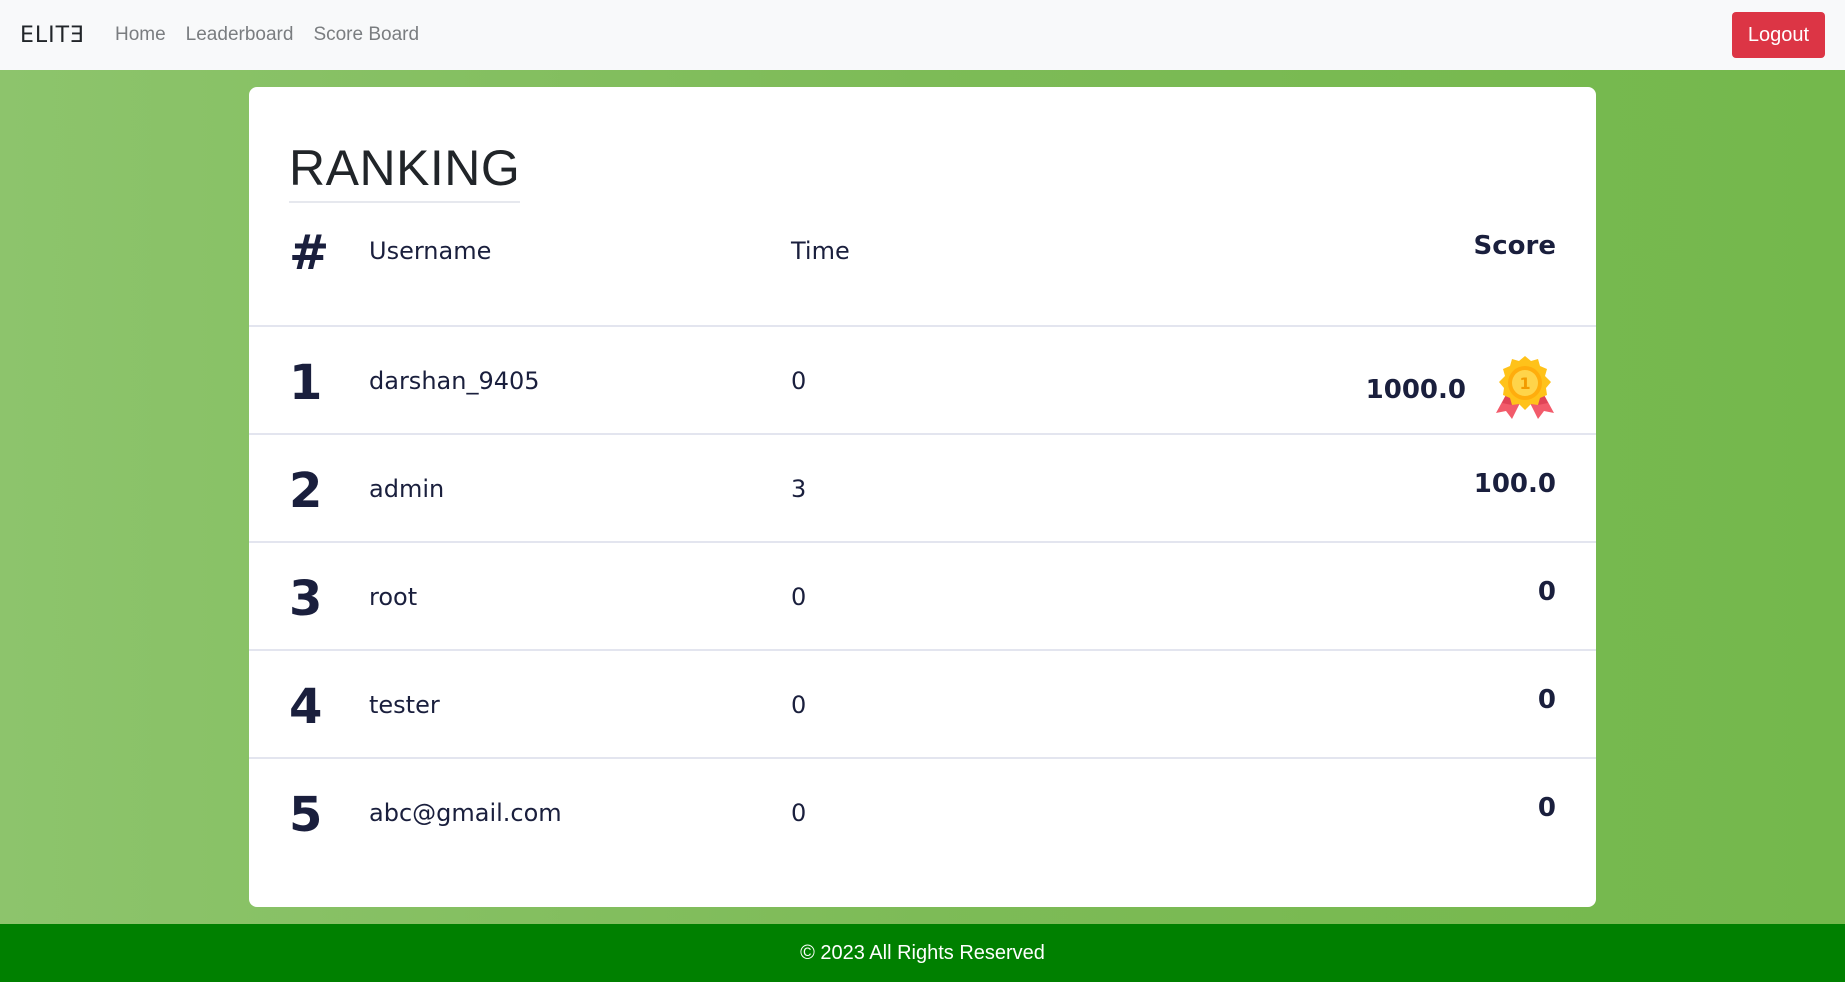 The image size is (1845, 982). What do you see at coordinates (240, 35) in the screenshot?
I see `nav-link-leaderboard: Leaderboard` at bounding box center [240, 35].